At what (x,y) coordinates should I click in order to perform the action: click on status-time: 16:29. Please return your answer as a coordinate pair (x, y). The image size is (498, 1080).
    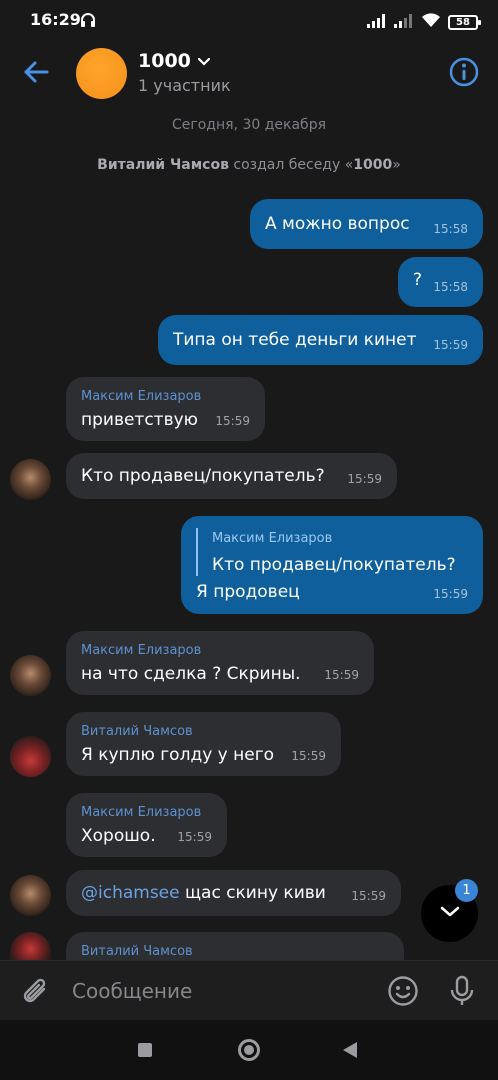
    Looking at the image, I should click on (55, 19).